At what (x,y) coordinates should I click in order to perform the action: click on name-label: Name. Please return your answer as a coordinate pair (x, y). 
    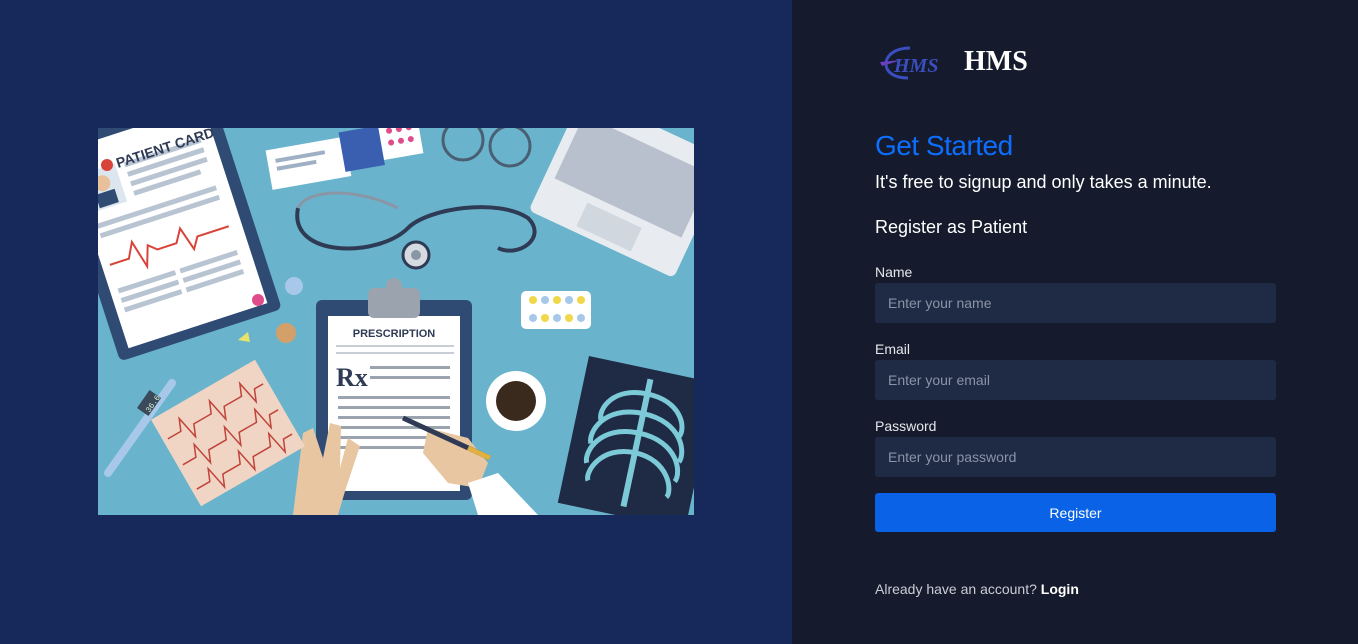
    Looking at the image, I should click on (894, 272).